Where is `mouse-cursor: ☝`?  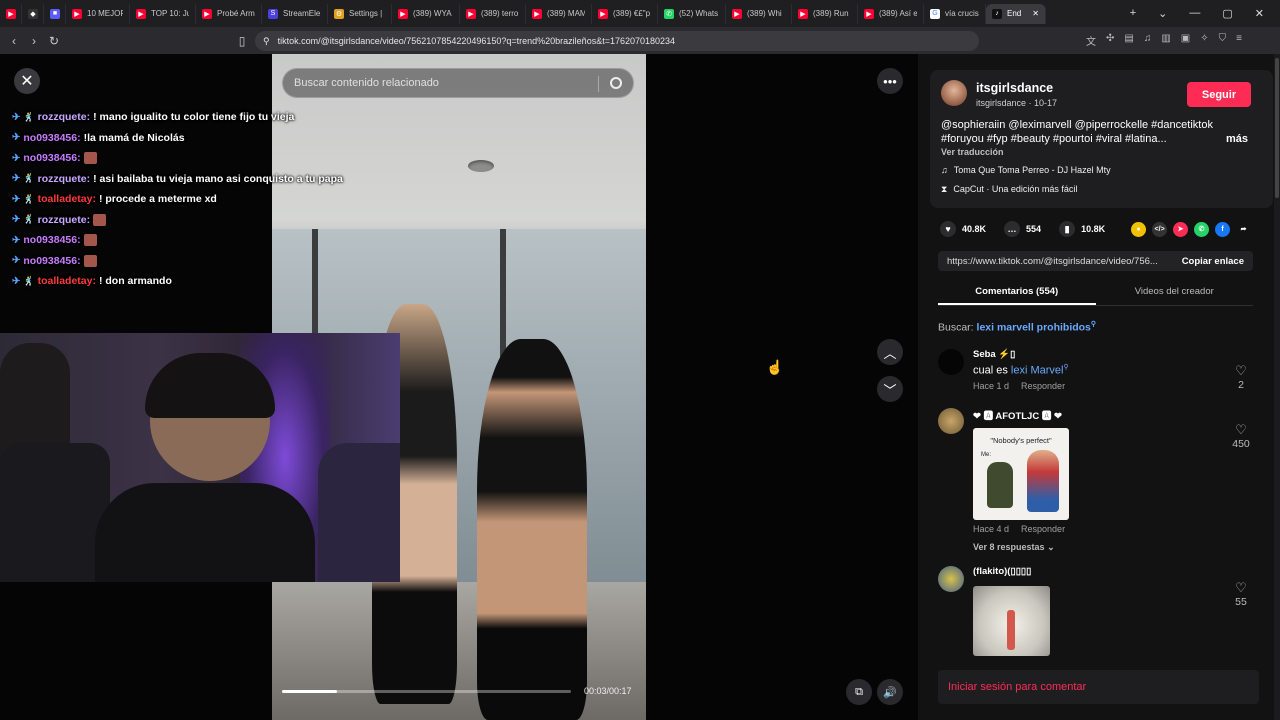 mouse-cursor: ☝ is located at coordinates (775, 367).